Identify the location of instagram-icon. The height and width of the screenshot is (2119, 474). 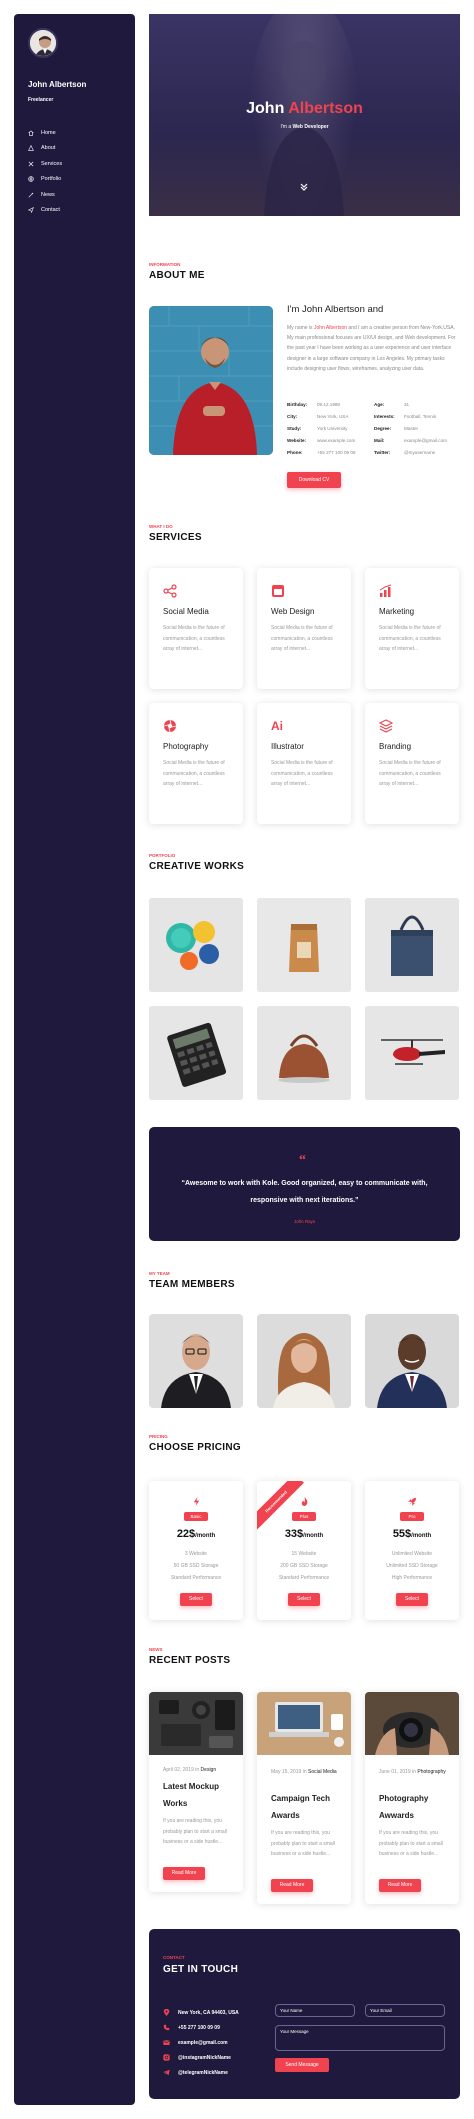
(166, 2057).